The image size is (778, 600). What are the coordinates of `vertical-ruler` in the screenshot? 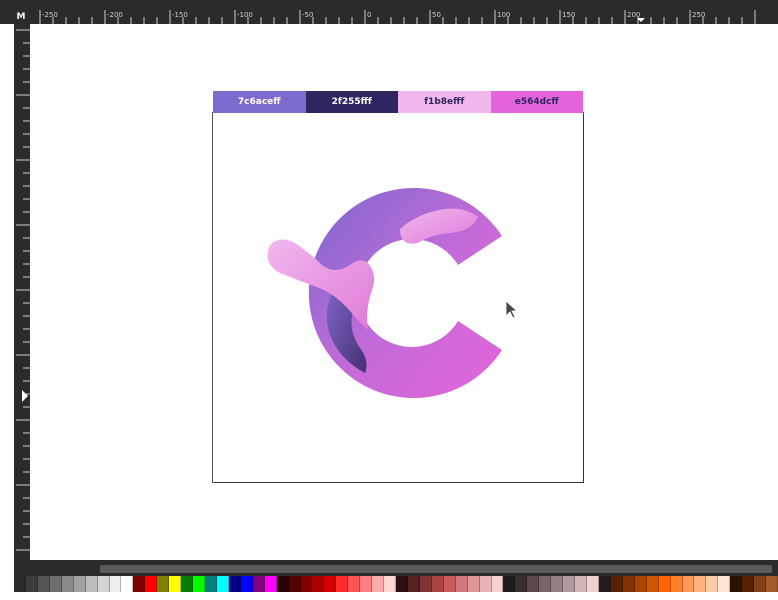 It's located at (22, 292).